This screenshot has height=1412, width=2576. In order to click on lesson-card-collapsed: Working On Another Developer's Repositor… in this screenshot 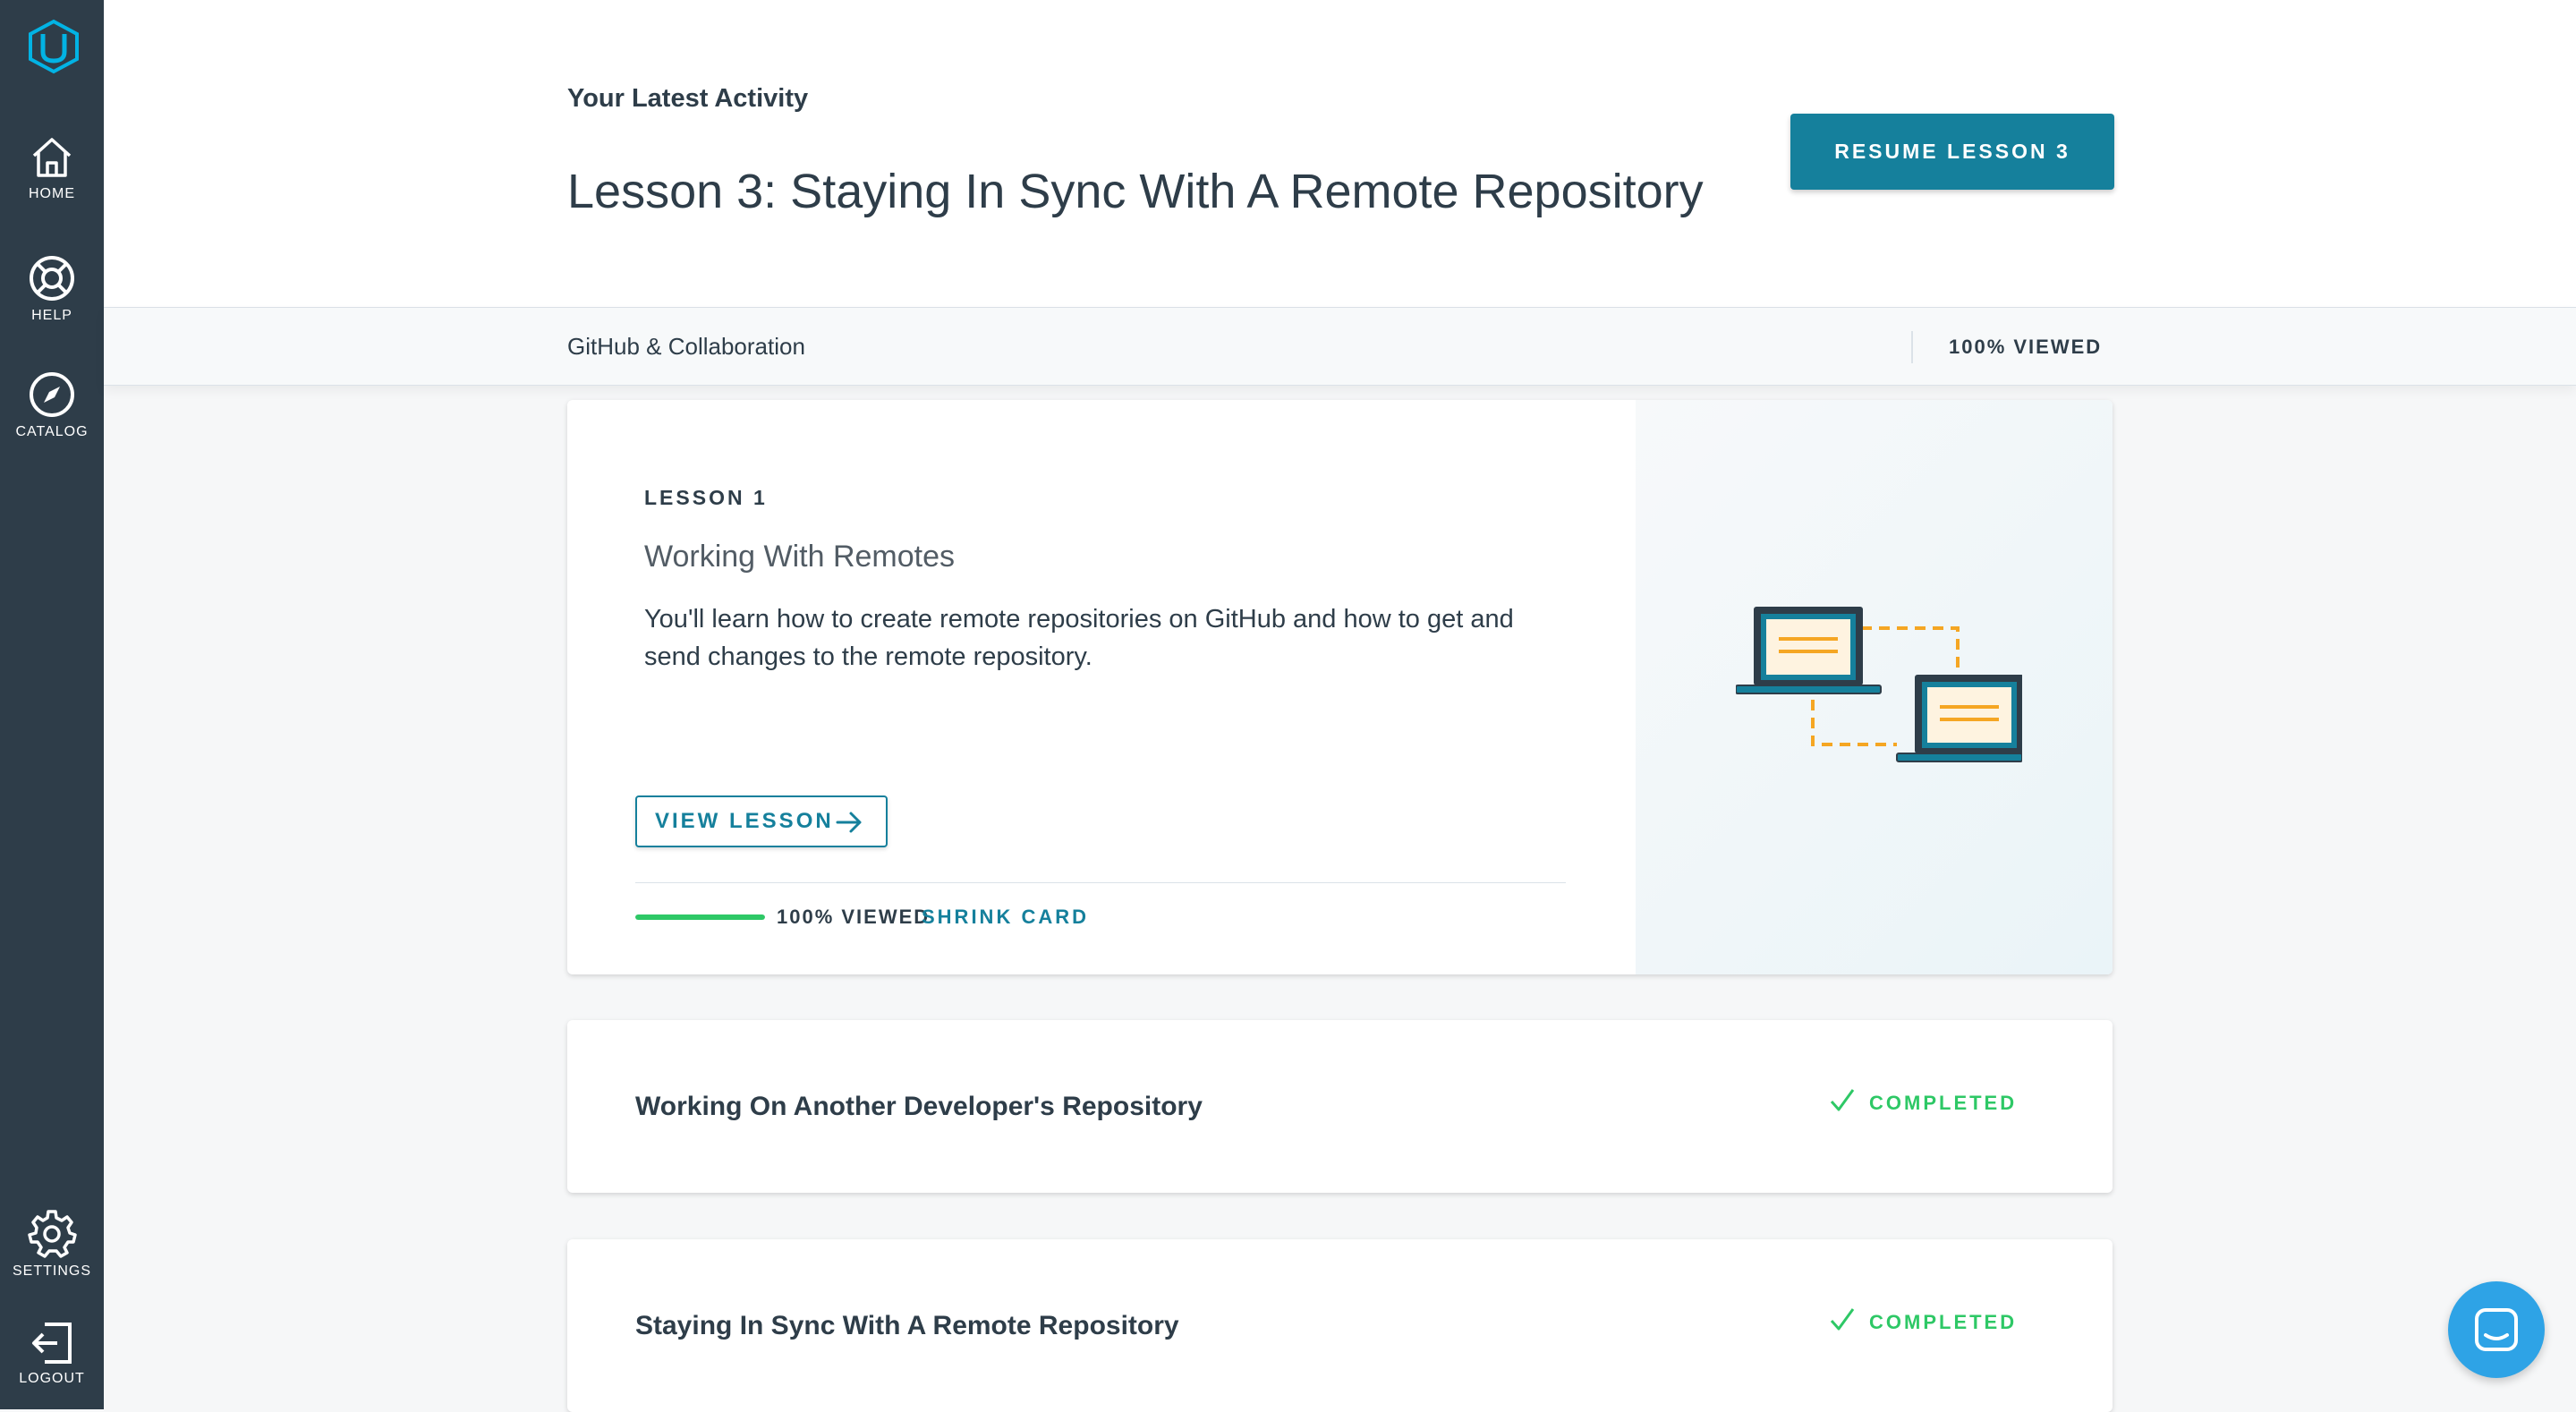, I will do `click(1340, 1107)`.